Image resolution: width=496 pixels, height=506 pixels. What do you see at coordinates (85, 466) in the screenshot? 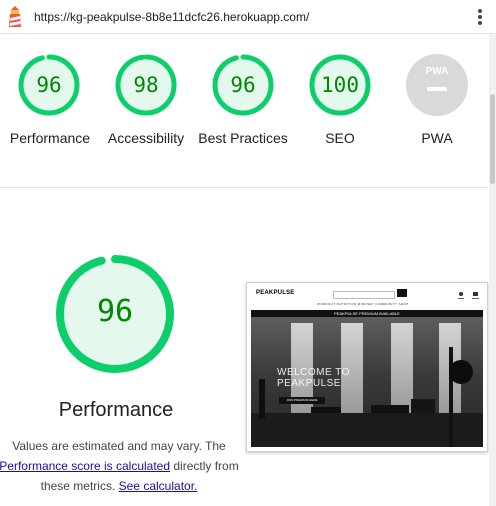
I see `score-calculated-link: Performance score is calculated` at bounding box center [85, 466].